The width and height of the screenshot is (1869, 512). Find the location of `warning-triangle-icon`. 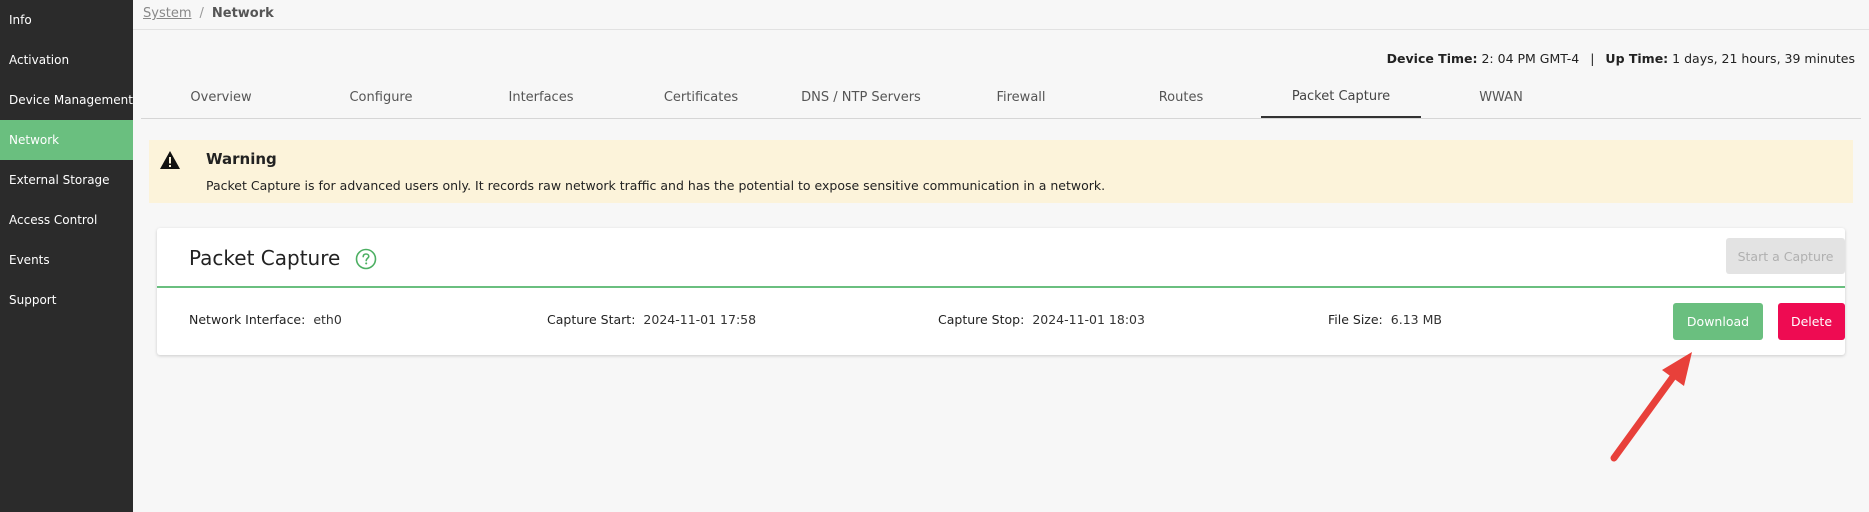

warning-triangle-icon is located at coordinates (170, 160).